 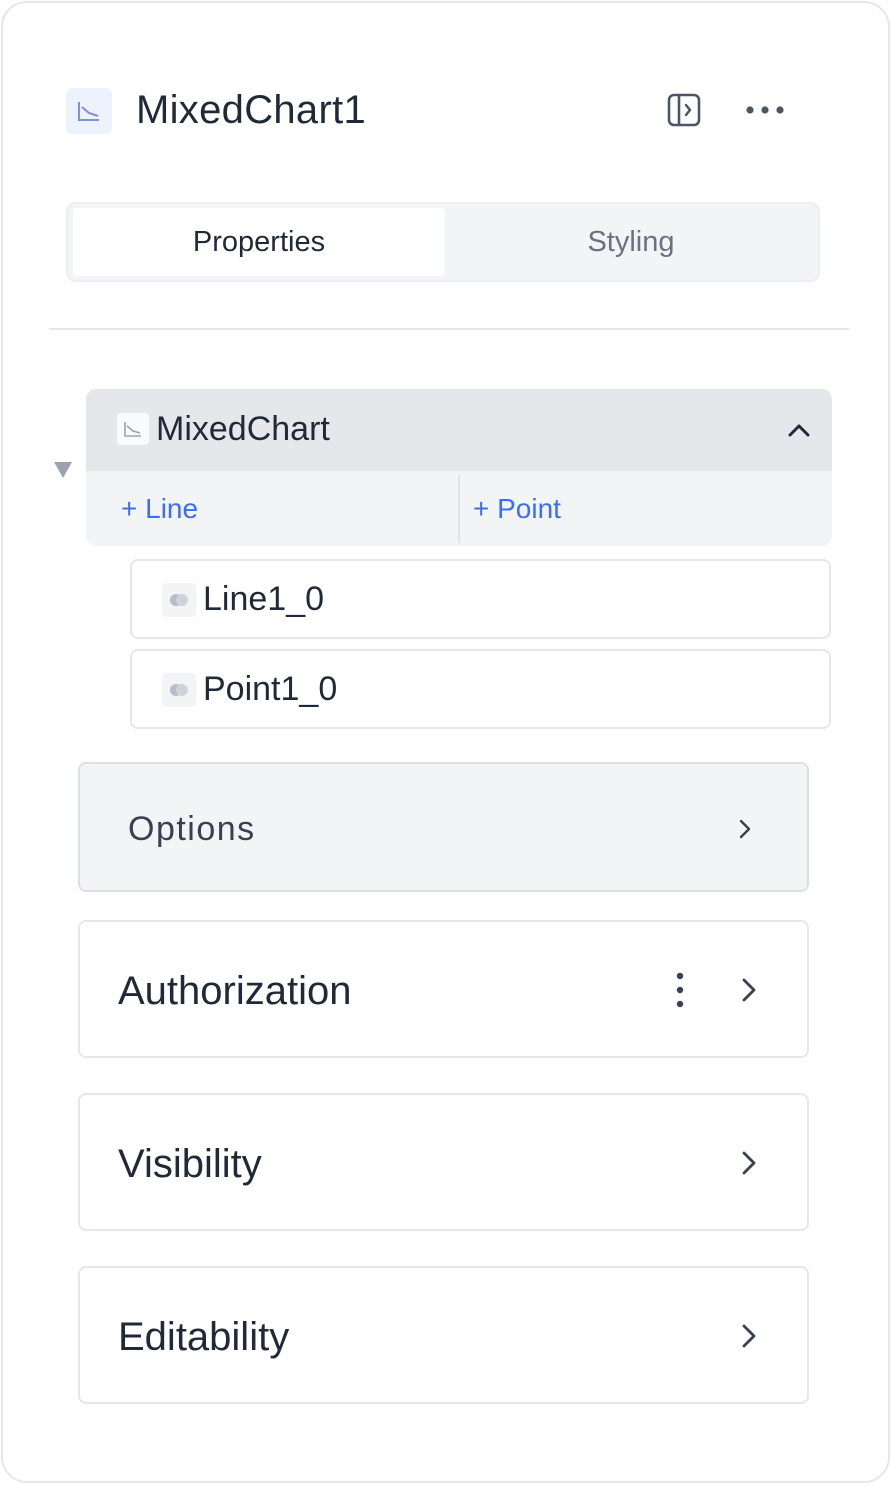 I want to click on chevron-up-icon, so click(x=799, y=430).